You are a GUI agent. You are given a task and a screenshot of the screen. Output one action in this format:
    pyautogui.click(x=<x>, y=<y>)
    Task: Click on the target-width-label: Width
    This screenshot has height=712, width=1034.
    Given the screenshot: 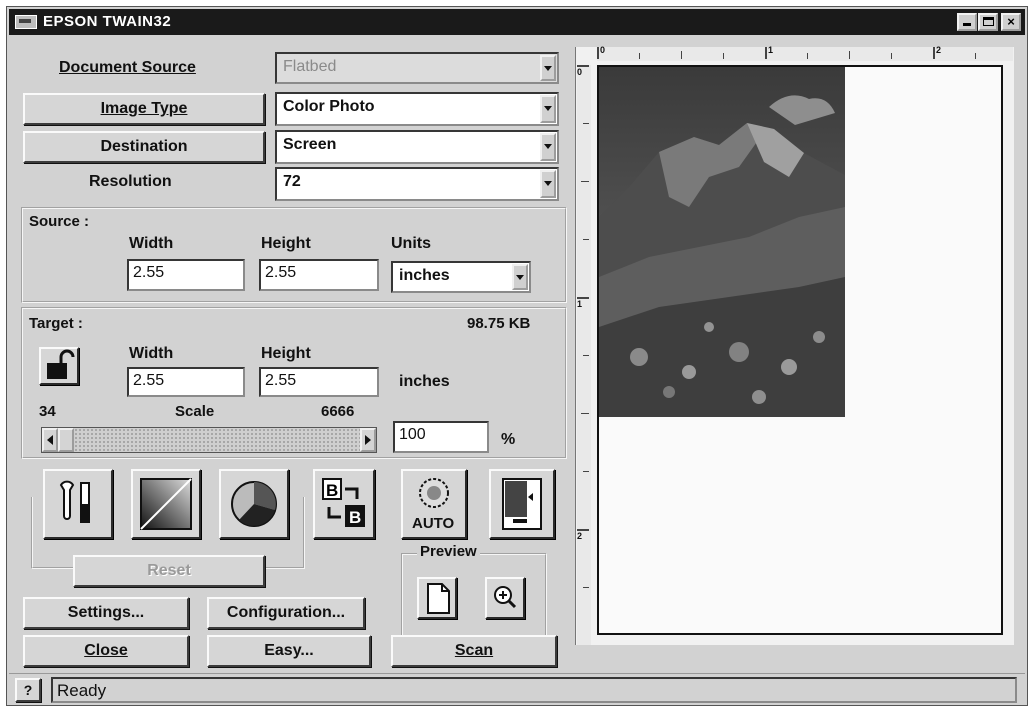 What is the action you would take?
    pyautogui.click(x=151, y=353)
    